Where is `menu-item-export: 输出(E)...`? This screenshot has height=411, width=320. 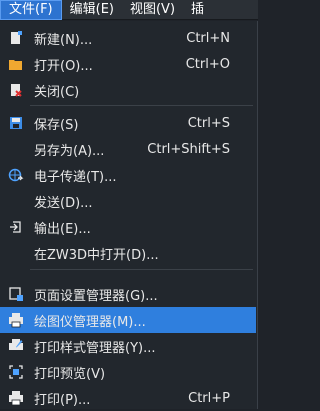
menu-item-export: 输出(E)... is located at coordinates (128, 227).